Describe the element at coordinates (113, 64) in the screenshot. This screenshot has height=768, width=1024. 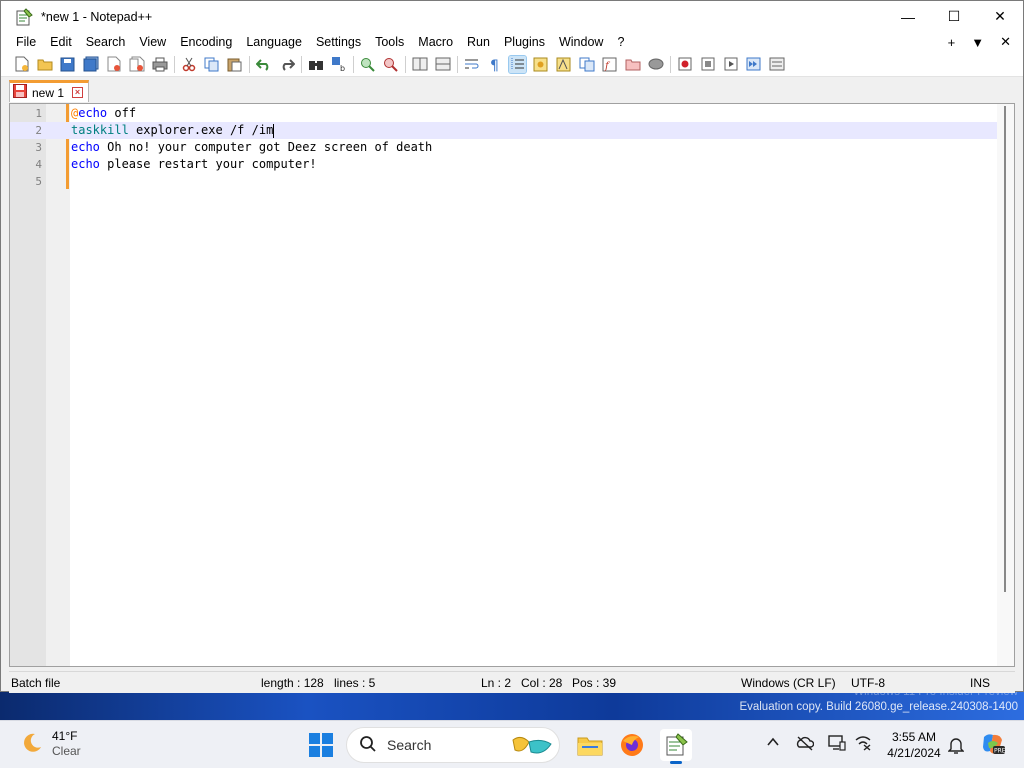
I see `close-file-icon` at that location.